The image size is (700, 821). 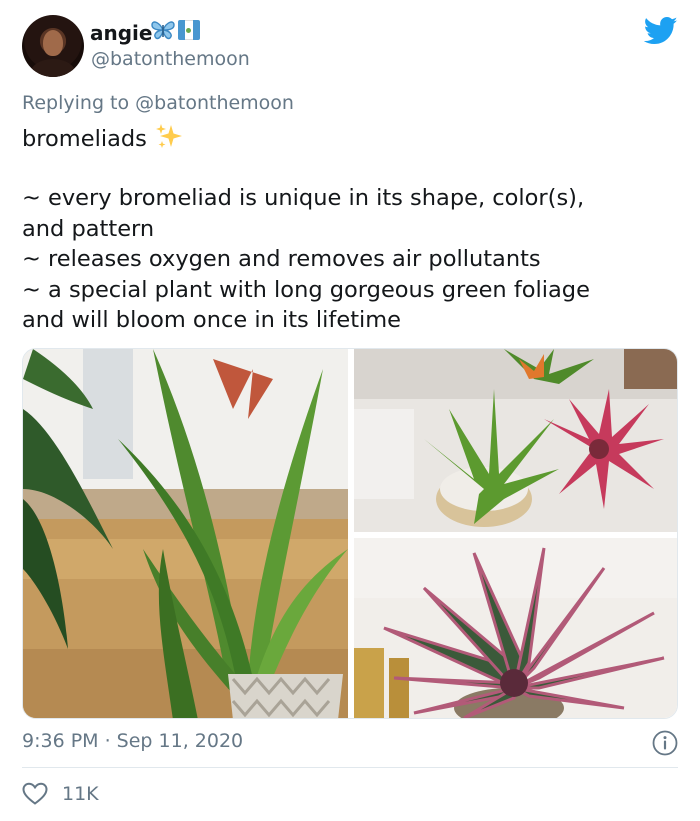 I want to click on divider, so click(x=350, y=767).